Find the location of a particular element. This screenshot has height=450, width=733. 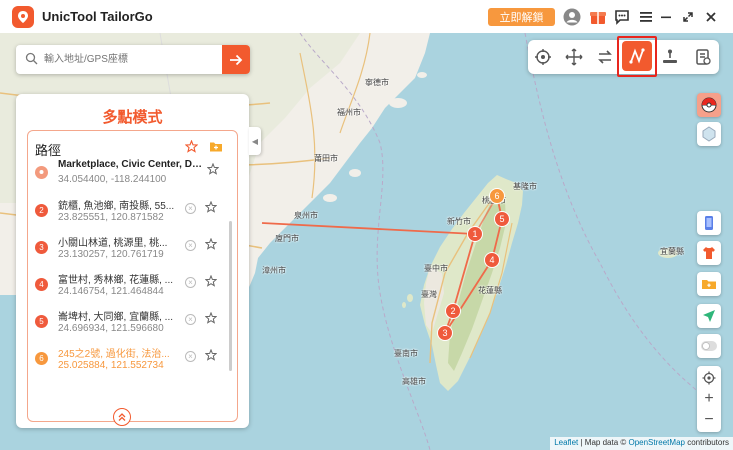

locate-icon is located at coordinates (709, 378).